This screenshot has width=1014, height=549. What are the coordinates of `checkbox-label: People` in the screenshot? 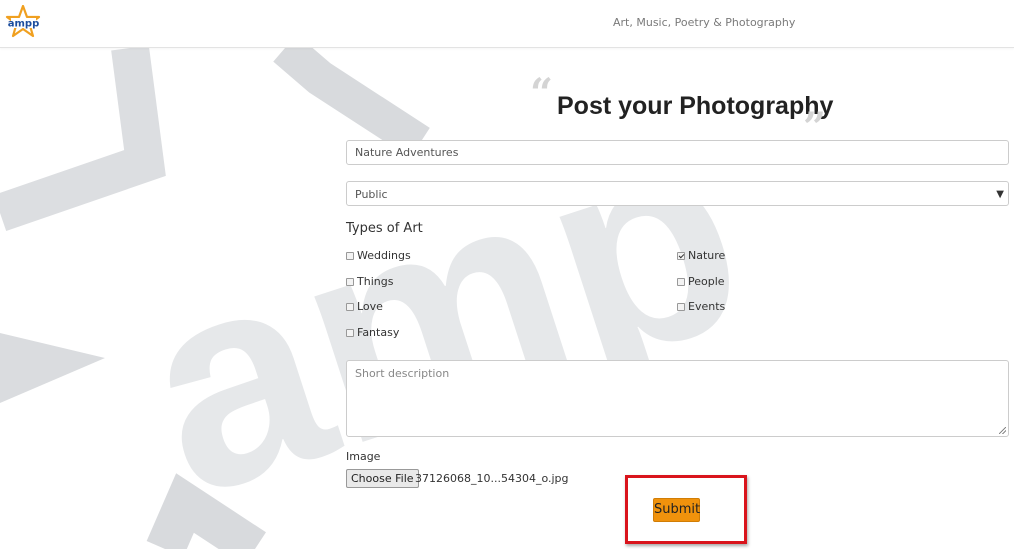 It's located at (706, 281).